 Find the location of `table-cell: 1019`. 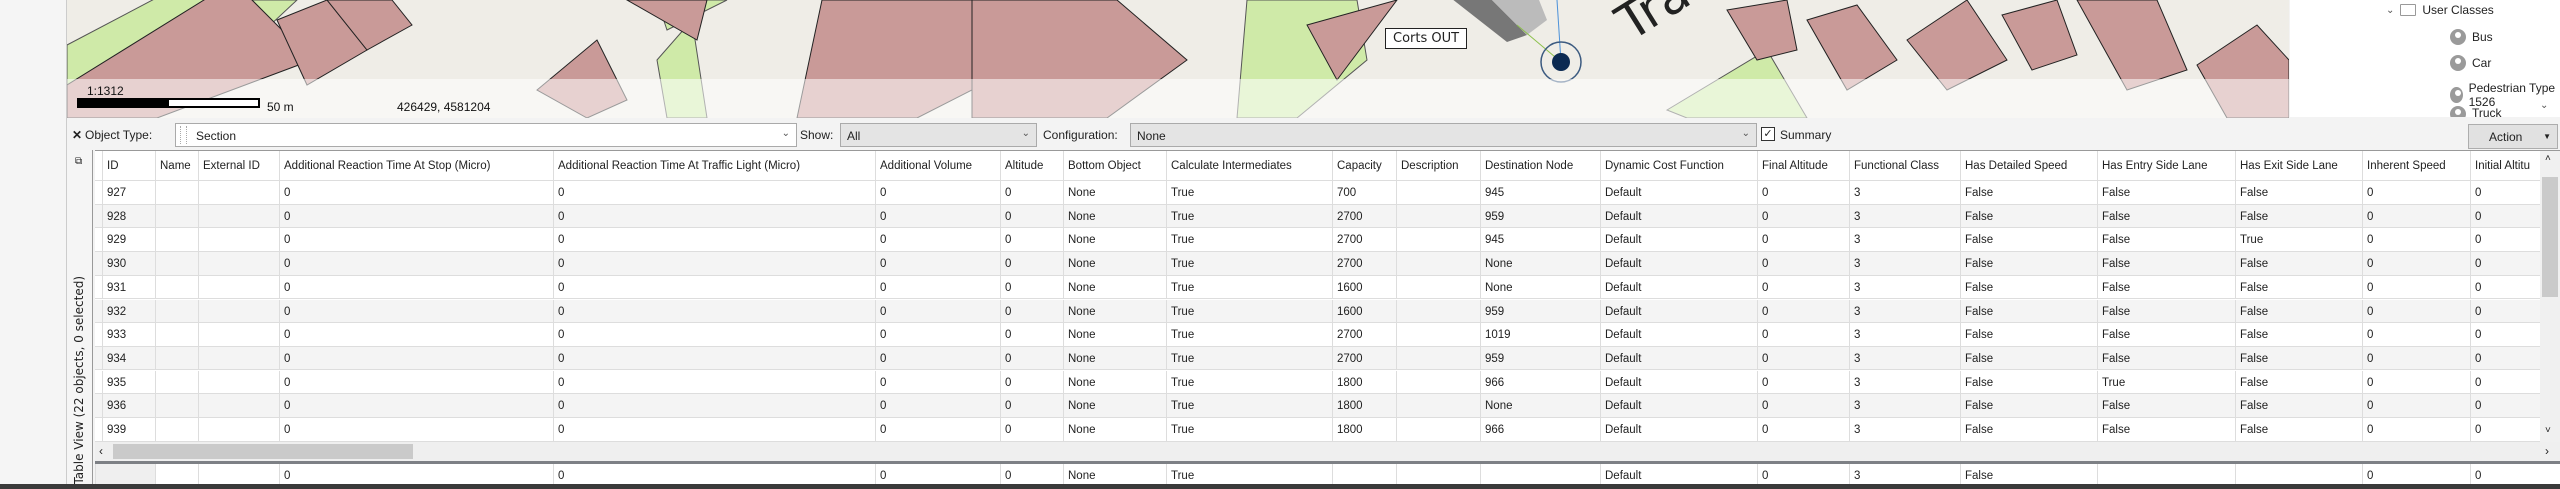

table-cell: 1019 is located at coordinates (1540, 334).